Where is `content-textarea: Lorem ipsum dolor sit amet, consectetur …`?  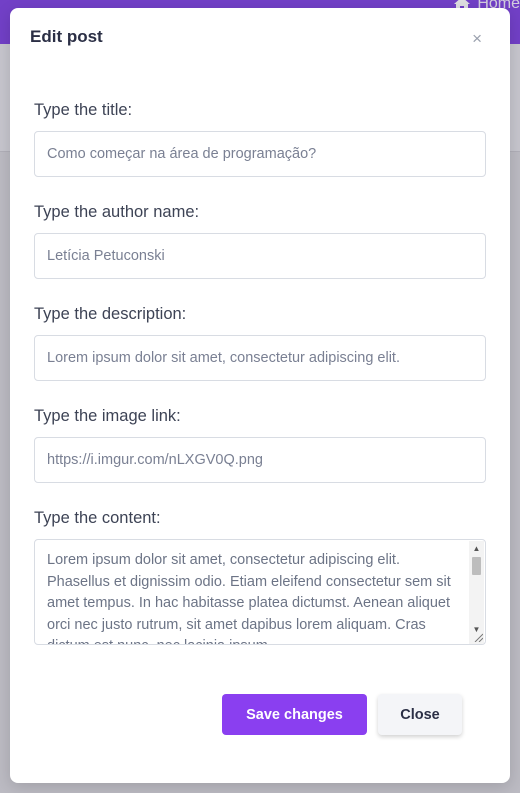 content-textarea: Lorem ipsum dolor sit amet, consectetur … is located at coordinates (260, 592).